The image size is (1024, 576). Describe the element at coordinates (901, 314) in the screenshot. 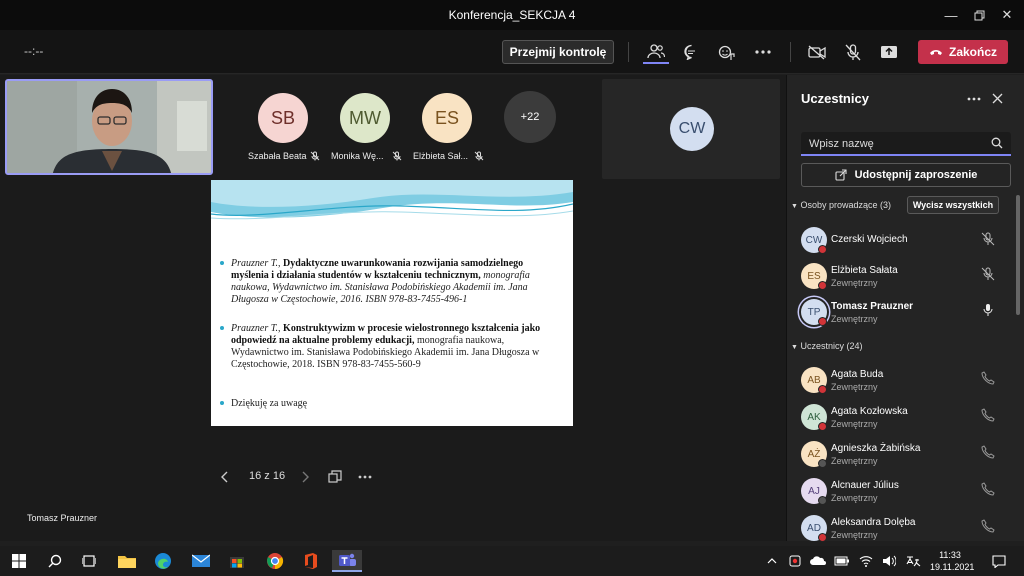

I see `participant-row: TP Tomasz Prauzner Zewnętrzny` at that location.